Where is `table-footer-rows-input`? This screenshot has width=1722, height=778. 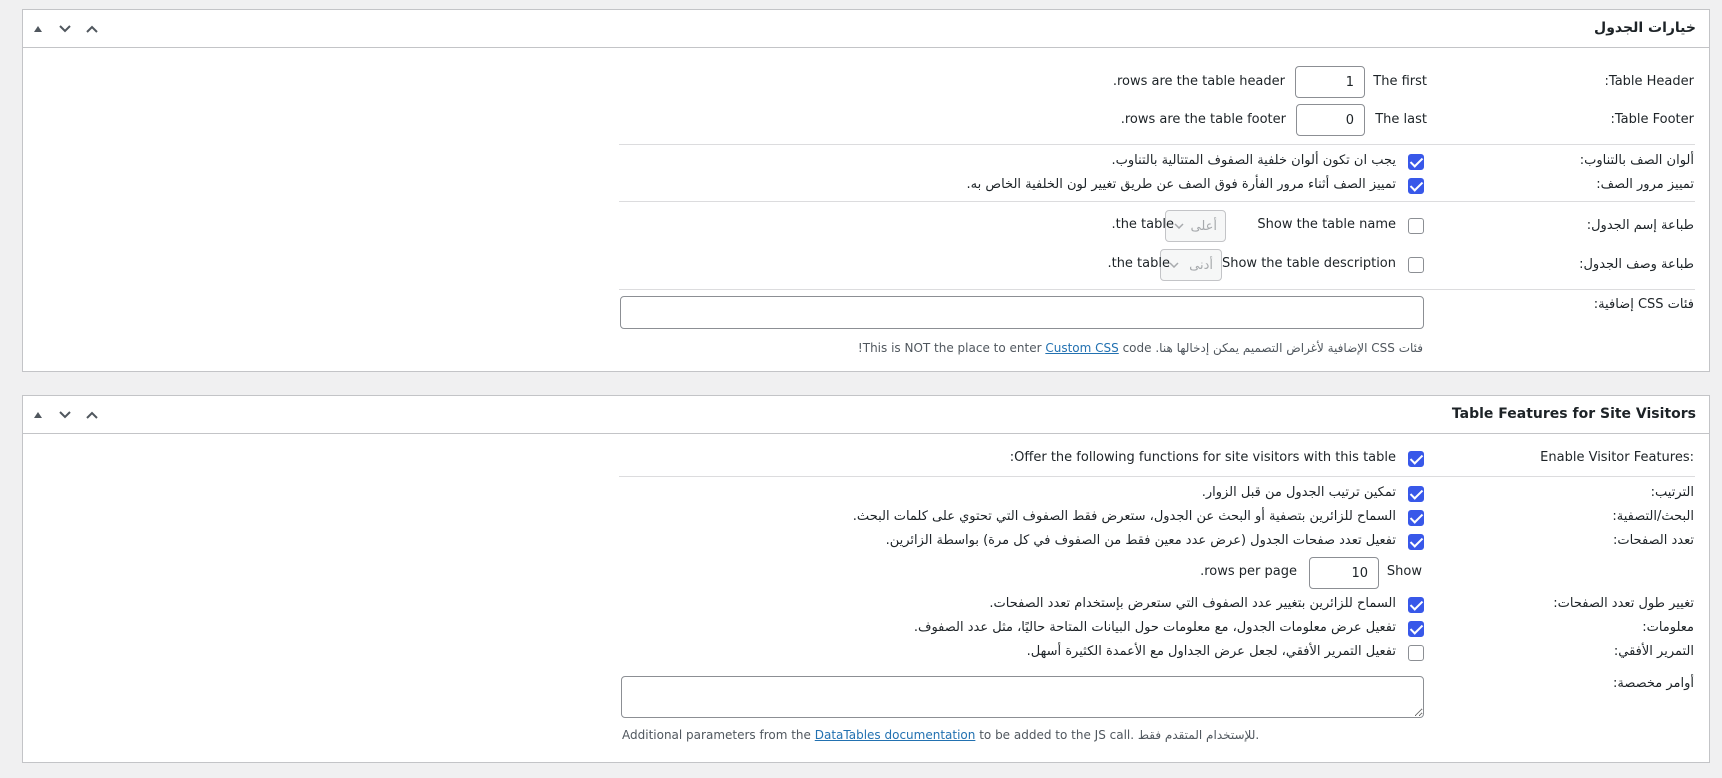 table-footer-rows-input is located at coordinates (1330, 120).